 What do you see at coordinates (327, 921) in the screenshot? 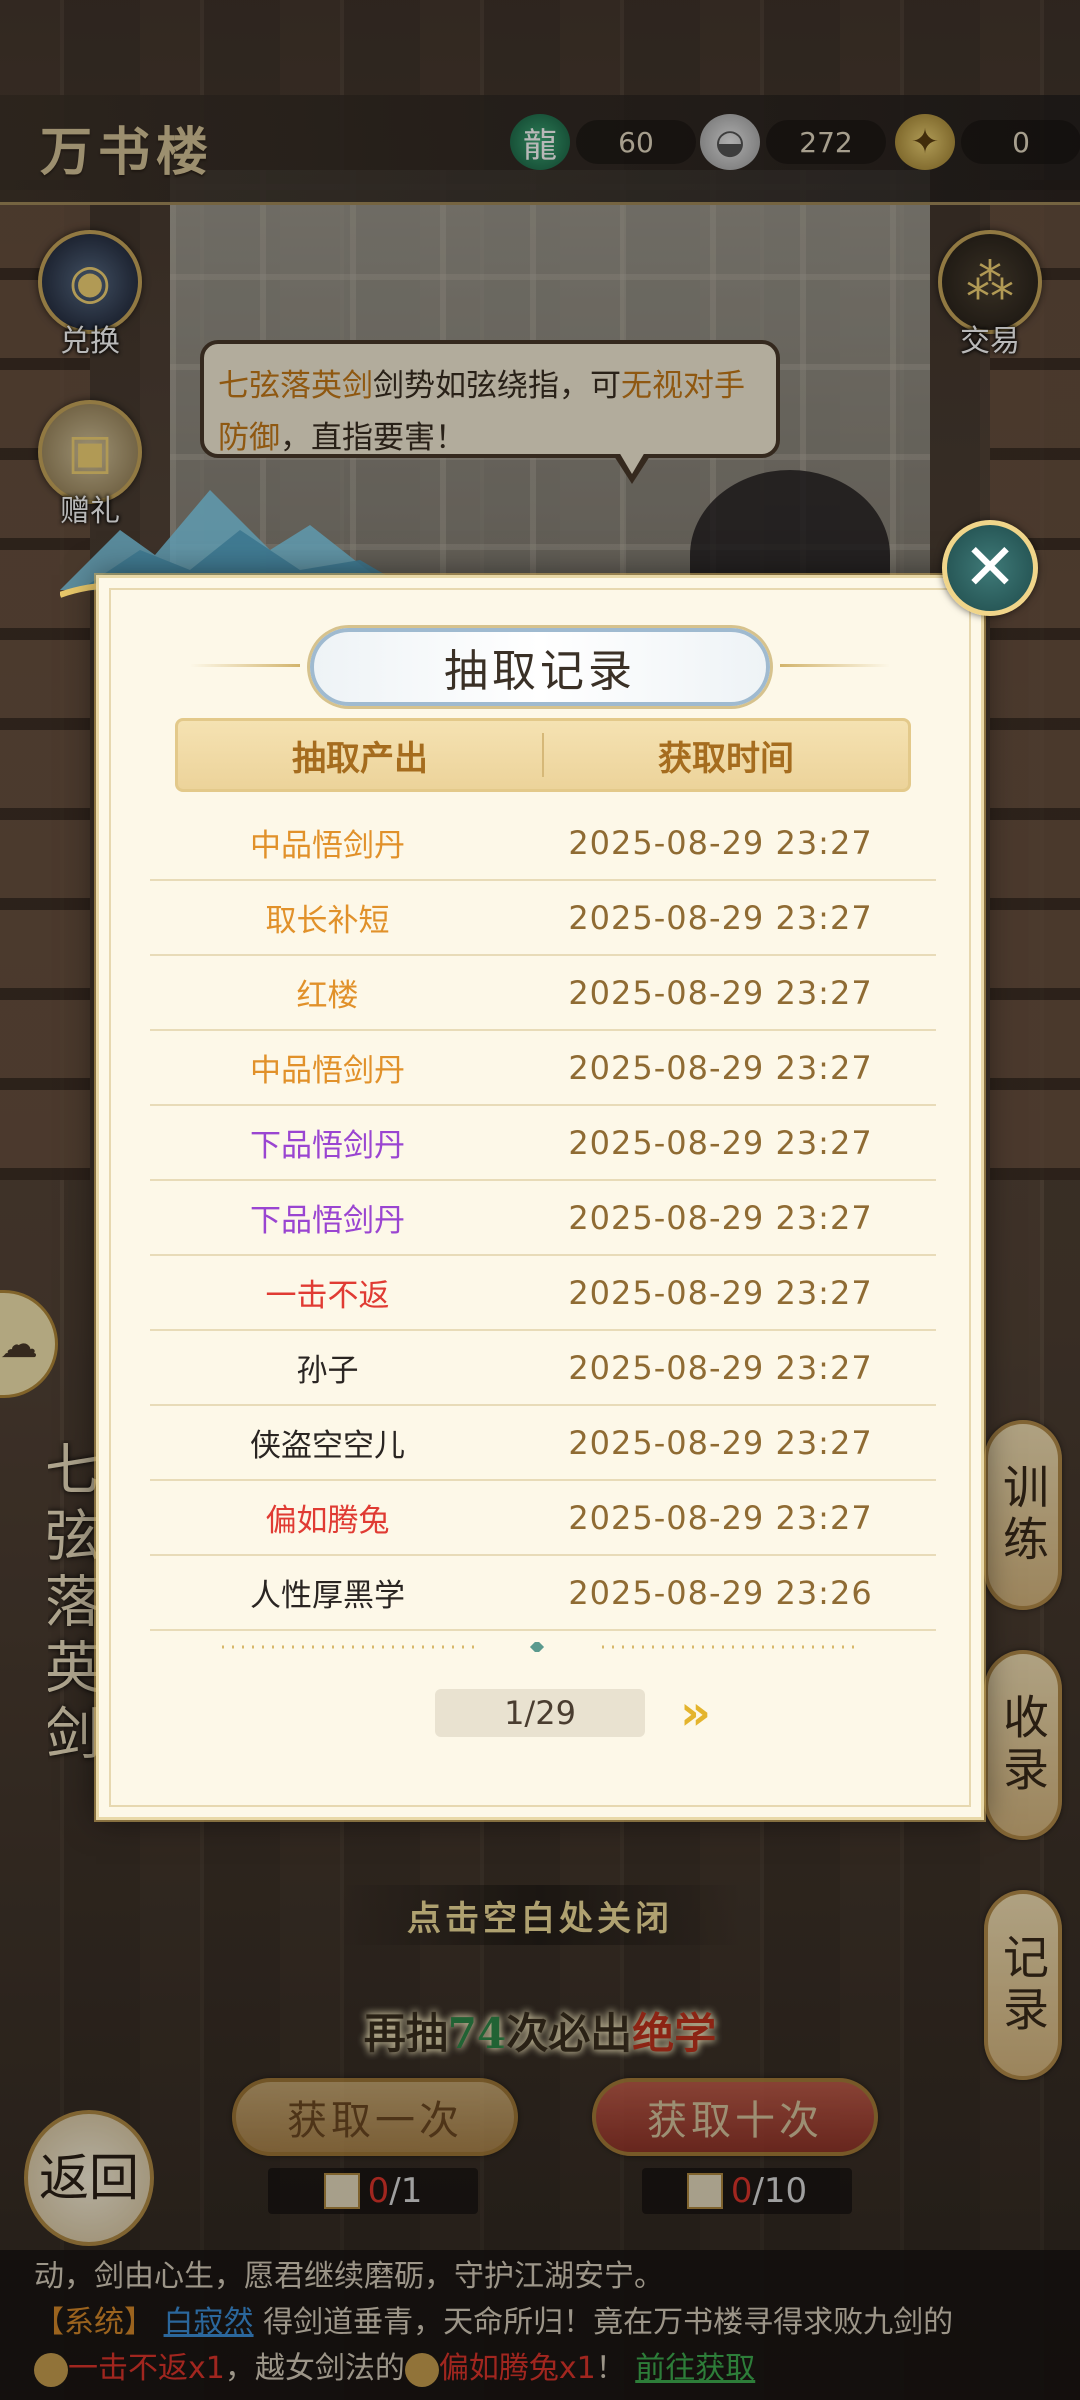
I see `record-item-name: 取长补短` at bounding box center [327, 921].